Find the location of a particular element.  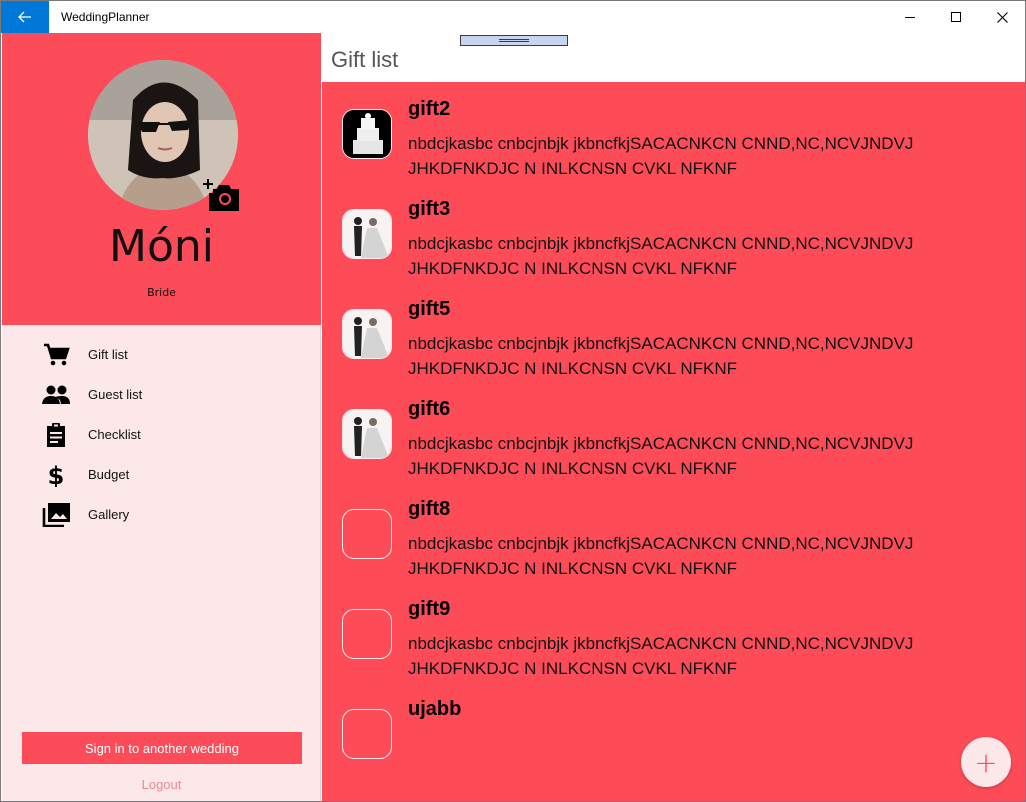

clipboard-icon is located at coordinates (56, 435).